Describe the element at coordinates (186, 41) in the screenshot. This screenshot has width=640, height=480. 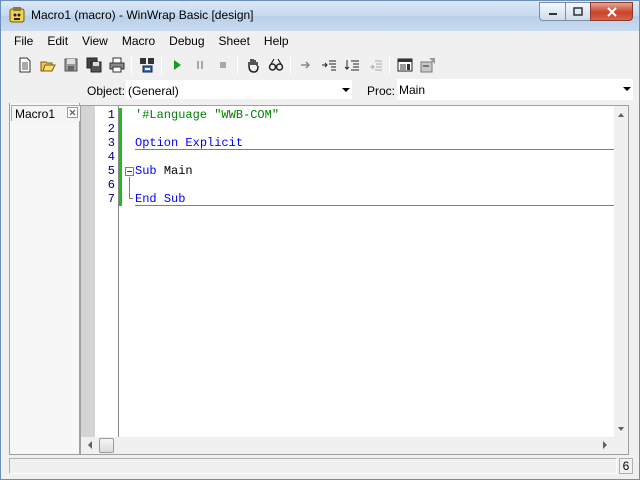
I see `menu-debug: Debug` at that location.